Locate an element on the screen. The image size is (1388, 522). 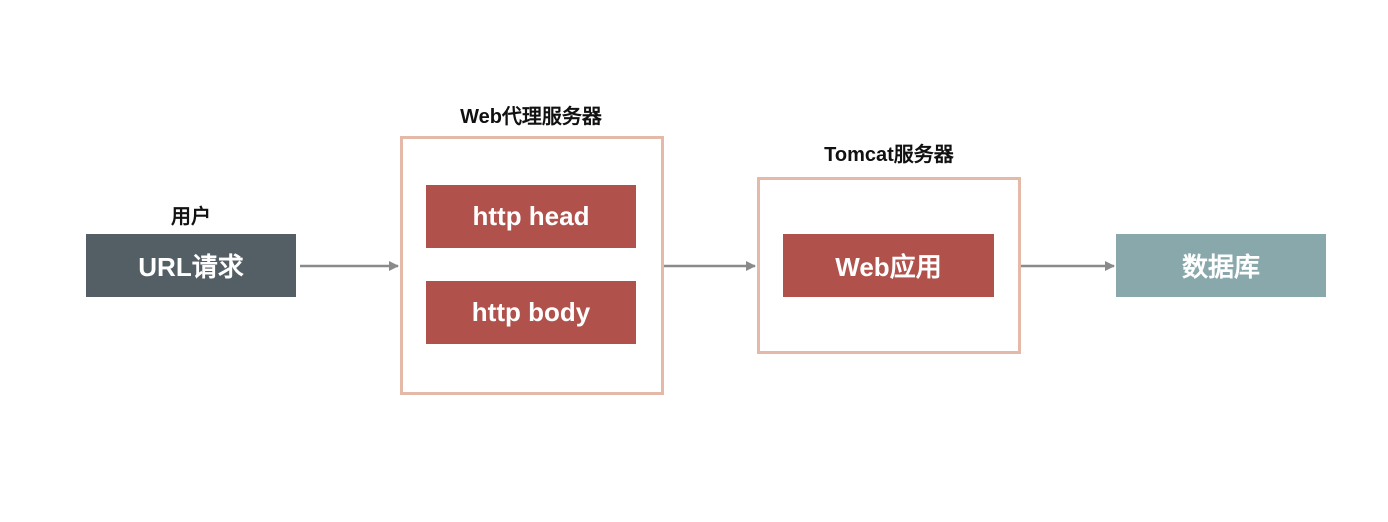
url-request-box: URL请求 is located at coordinates (191, 265).